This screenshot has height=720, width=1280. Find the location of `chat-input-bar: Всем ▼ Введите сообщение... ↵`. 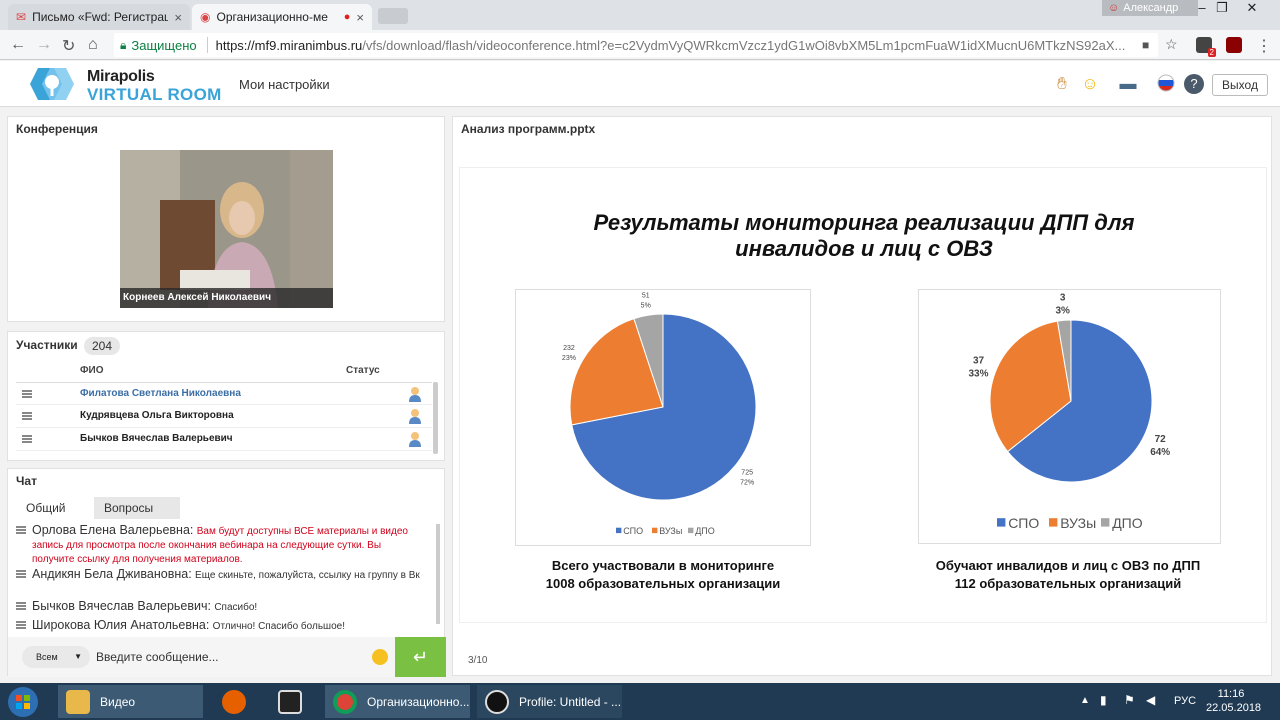

chat-input-bar: Всем ▼ Введите сообщение... ↵ is located at coordinates (227, 657).